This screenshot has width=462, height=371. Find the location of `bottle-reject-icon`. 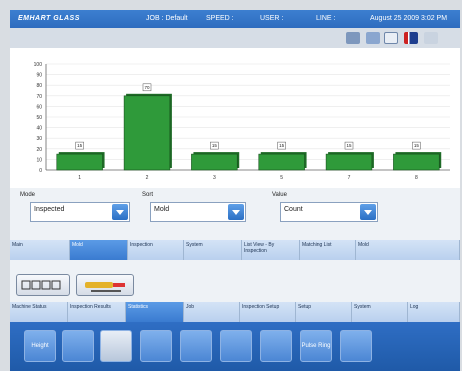

bottle-reject-icon is located at coordinates (105, 287).